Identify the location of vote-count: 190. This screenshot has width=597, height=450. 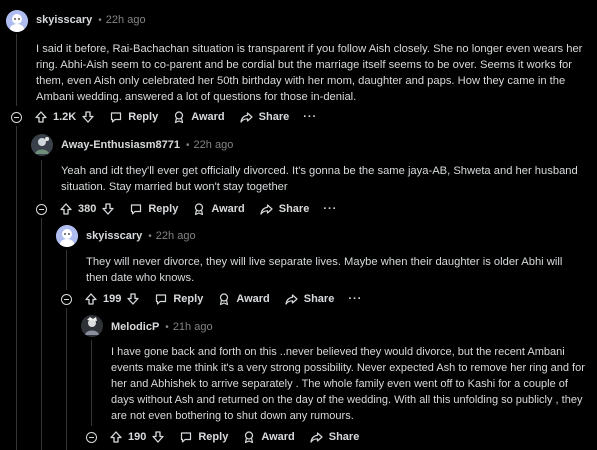
(137, 437).